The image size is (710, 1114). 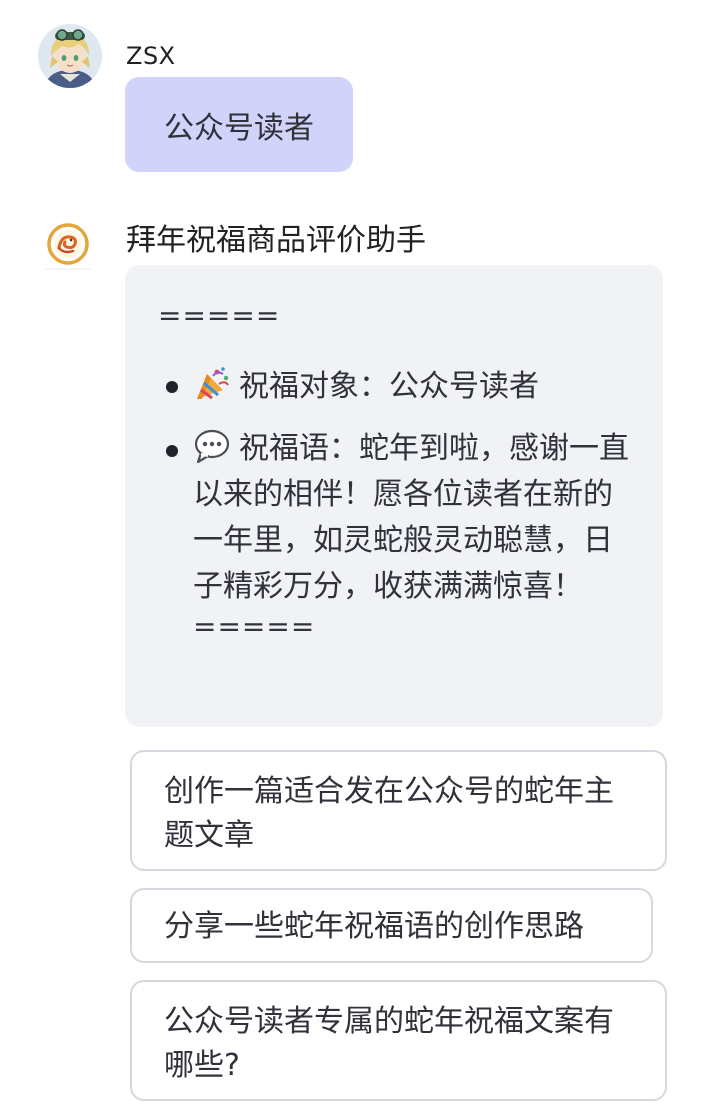 I want to click on suggestion-chip: 创作一篇适合发在公众号的蛇年主题文章, so click(x=398, y=810).